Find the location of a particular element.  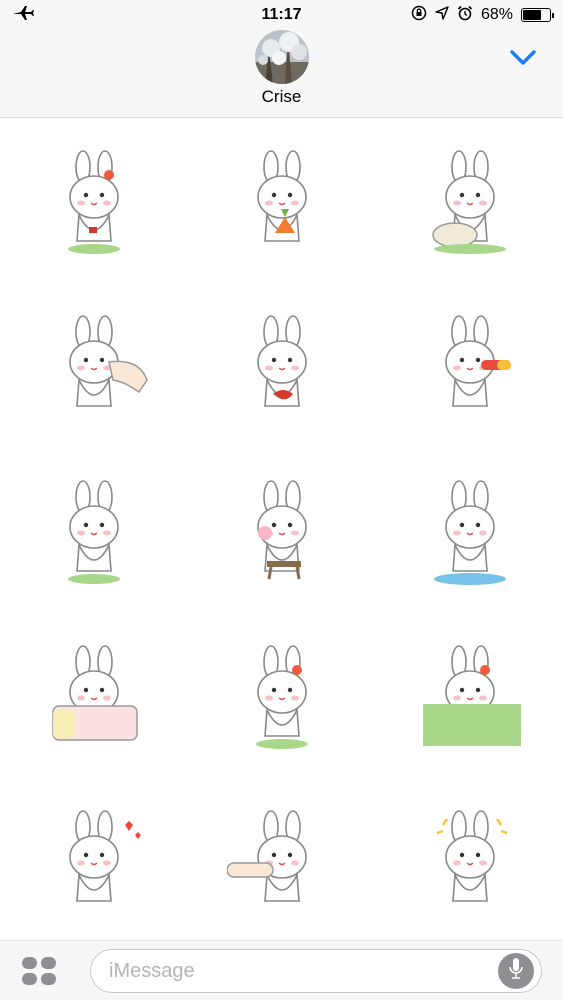

sticker-bunny-waving is located at coordinates (93, 200).